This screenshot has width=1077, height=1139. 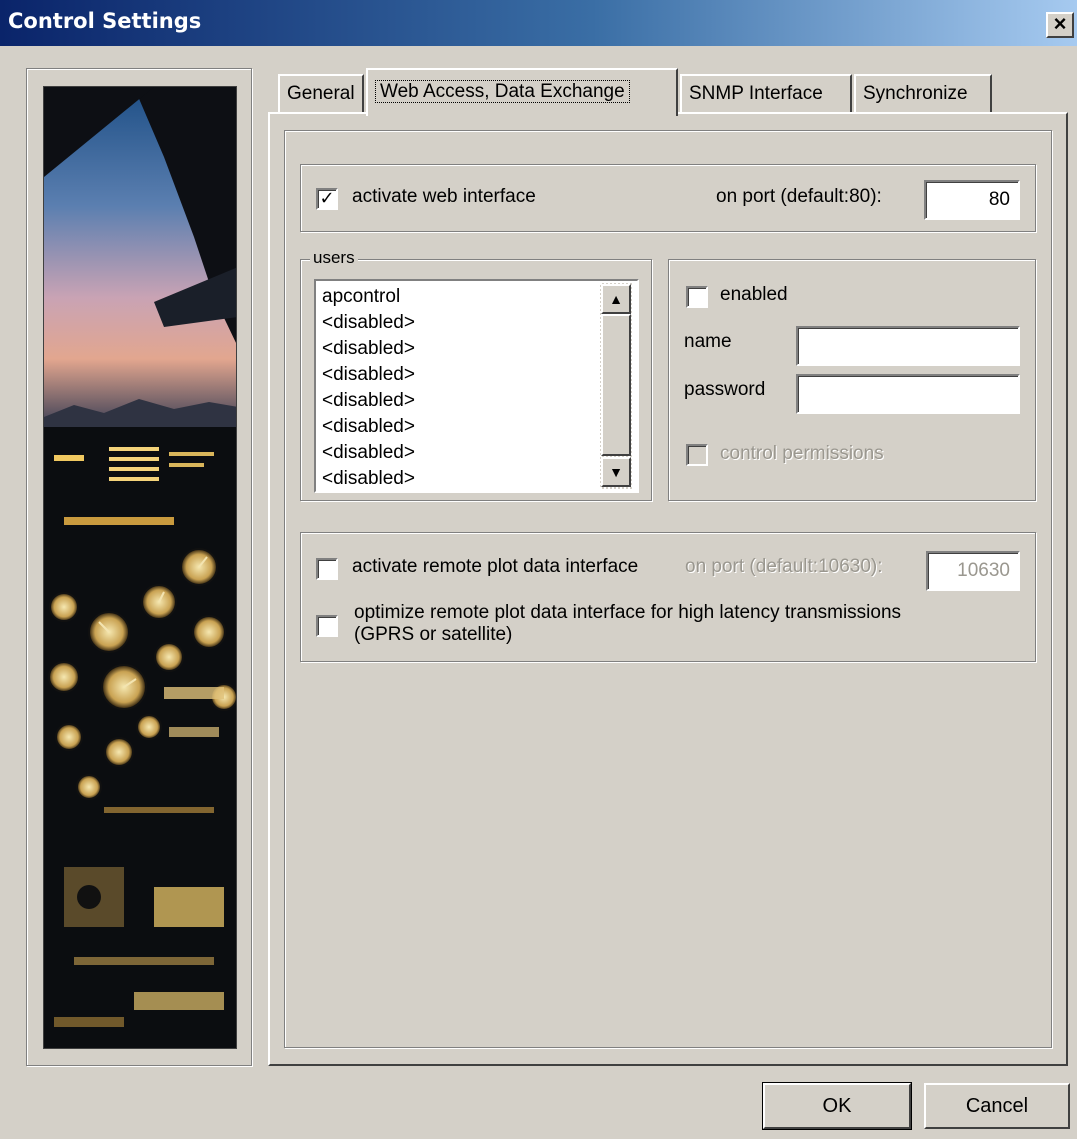 I want to click on scroll-down-arrow-icon: ▼, so click(x=616, y=472).